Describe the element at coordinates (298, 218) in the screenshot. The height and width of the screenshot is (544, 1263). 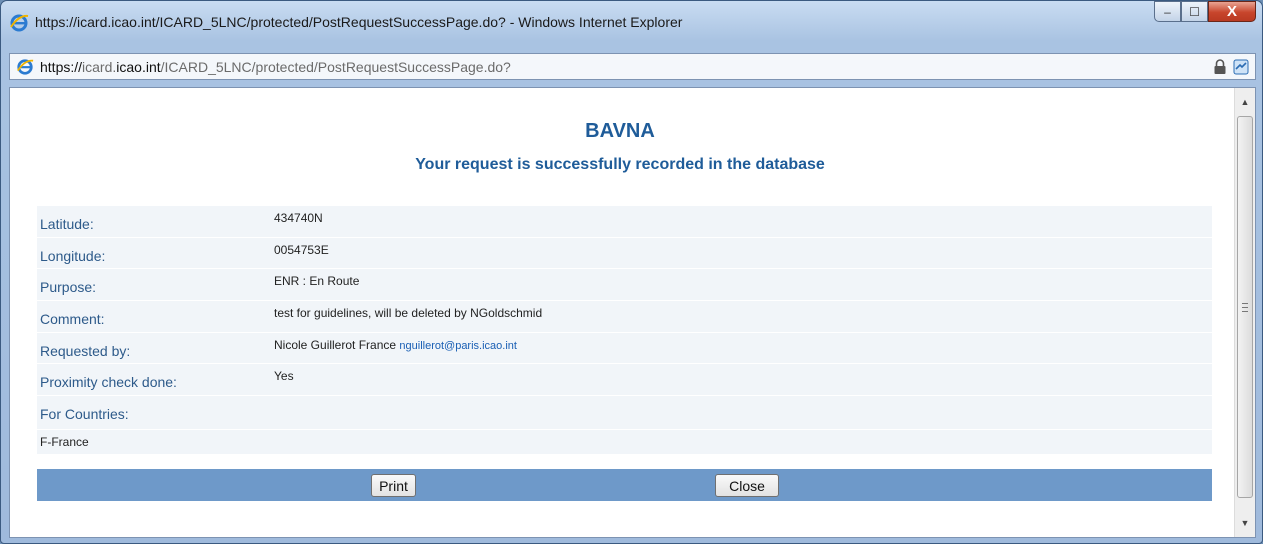
I see `latitude-value: 434740N` at that location.